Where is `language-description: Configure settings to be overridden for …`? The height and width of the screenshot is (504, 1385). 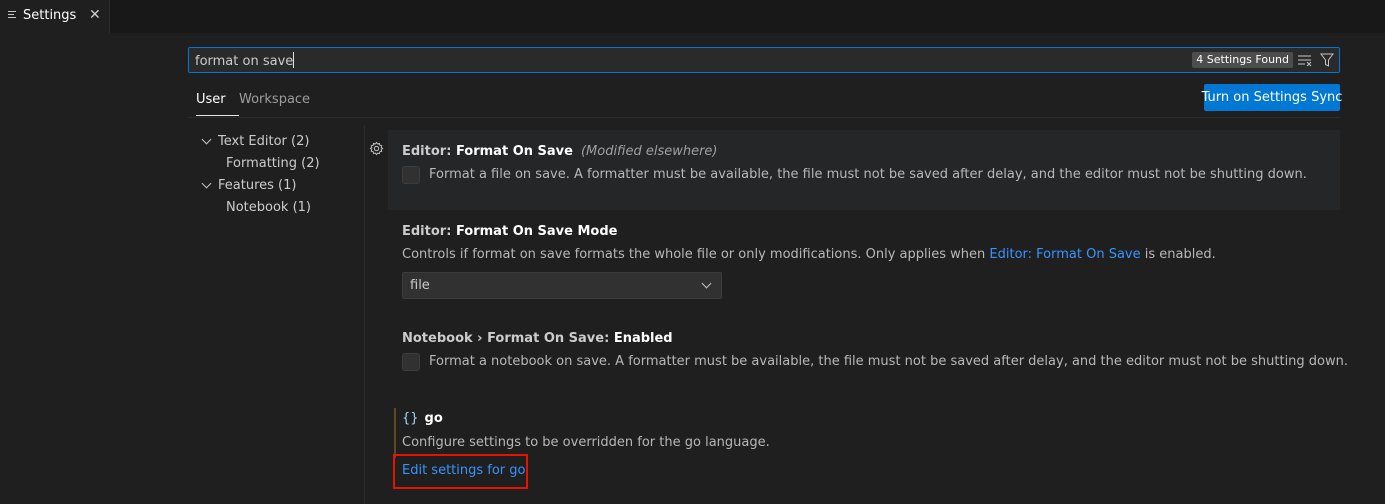
language-description: Configure settings to be overridden for … is located at coordinates (586, 442).